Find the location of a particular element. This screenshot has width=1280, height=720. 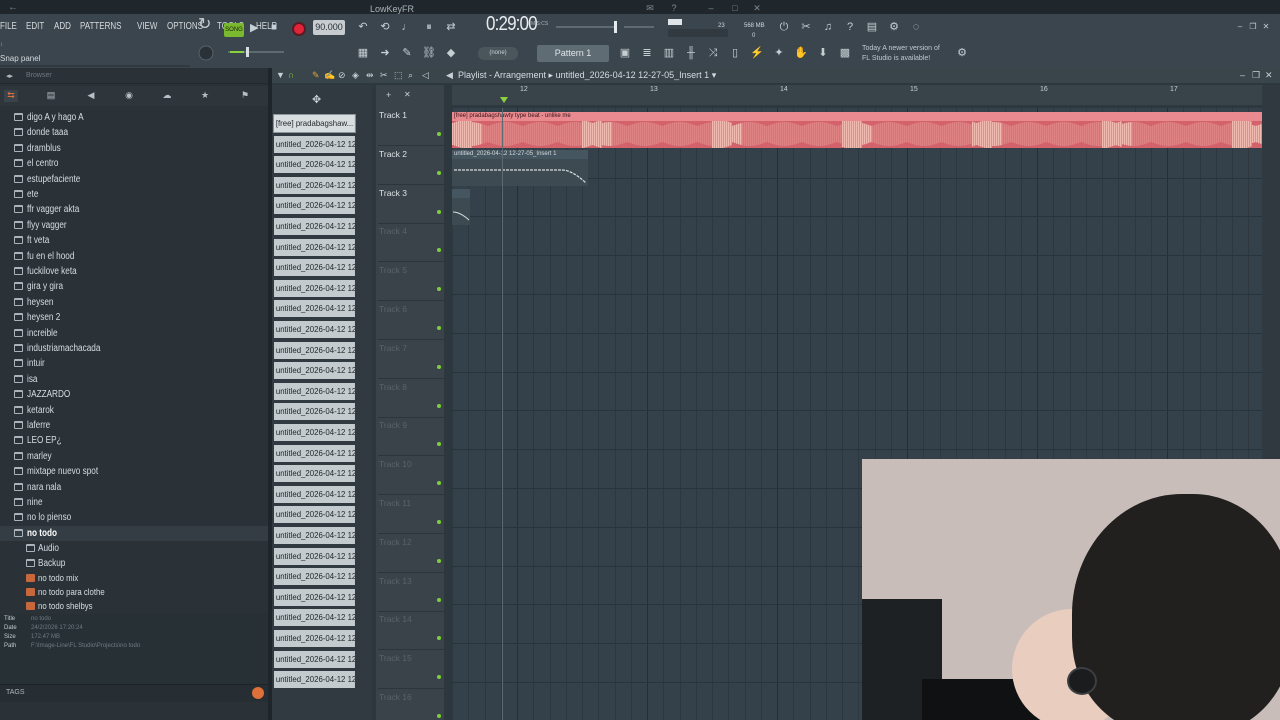

track-header: Track 5 is located at coordinates (411, 282).